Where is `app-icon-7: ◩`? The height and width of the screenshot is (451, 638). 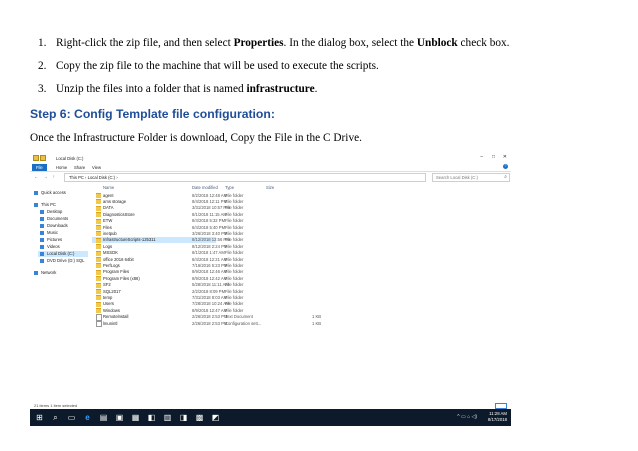
app-icon-7: ◩ is located at coordinates (215, 417).